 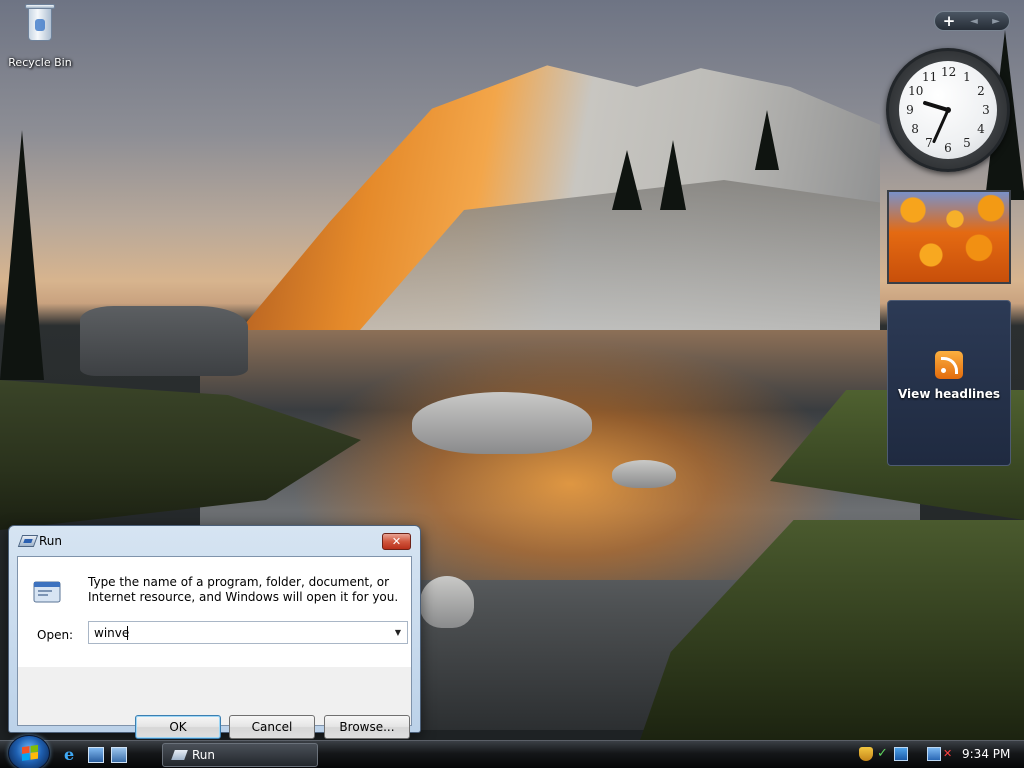 What do you see at coordinates (272, 727) in the screenshot?
I see `cancel-button: Cancel` at bounding box center [272, 727].